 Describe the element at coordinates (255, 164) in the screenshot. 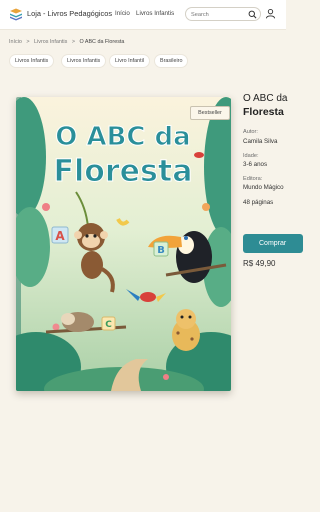

I see `age-value: 3-6 anos` at that location.